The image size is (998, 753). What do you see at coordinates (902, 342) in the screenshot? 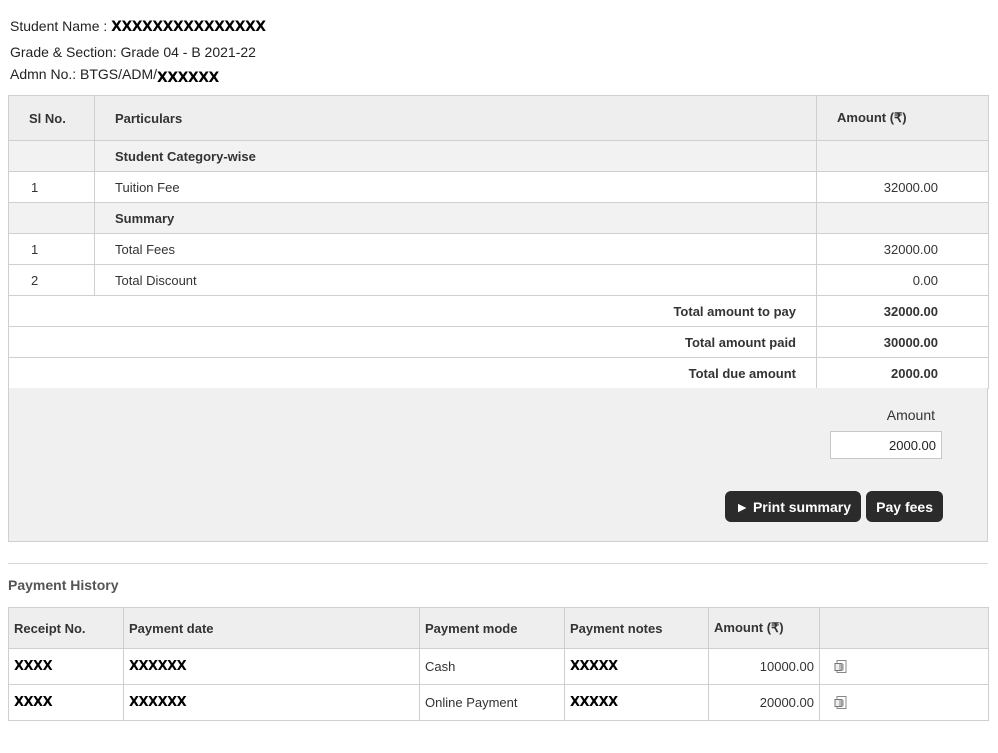
I see `total-value: 30000.00` at bounding box center [902, 342].